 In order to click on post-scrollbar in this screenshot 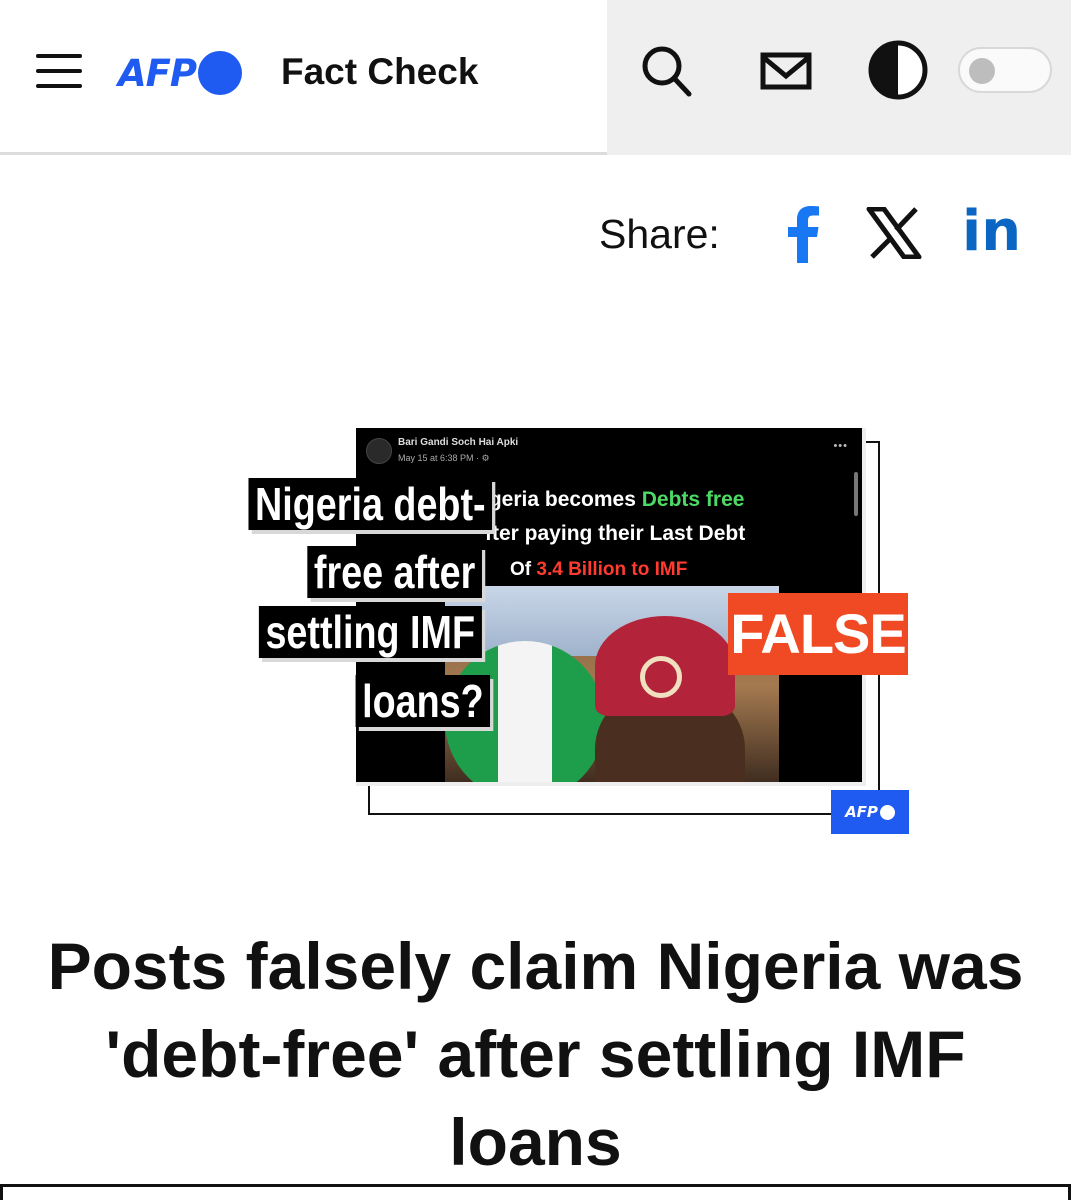, I will do `click(856, 494)`.